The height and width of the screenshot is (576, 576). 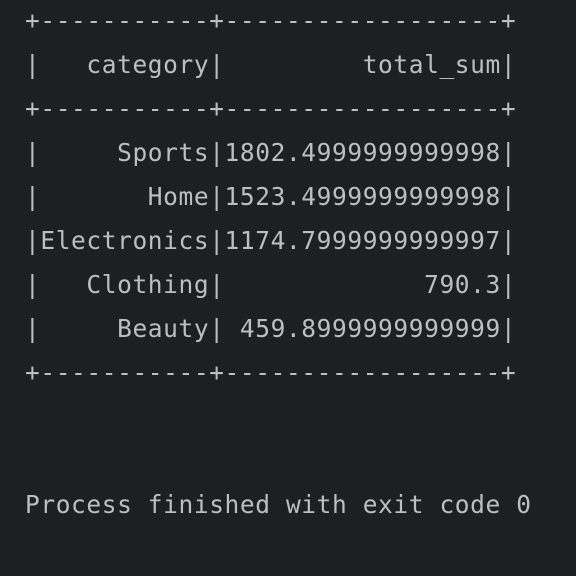 What do you see at coordinates (271, 328) in the screenshot?
I see `table-row: | Beauty| 459.8999999999999|` at bounding box center [271, 328].